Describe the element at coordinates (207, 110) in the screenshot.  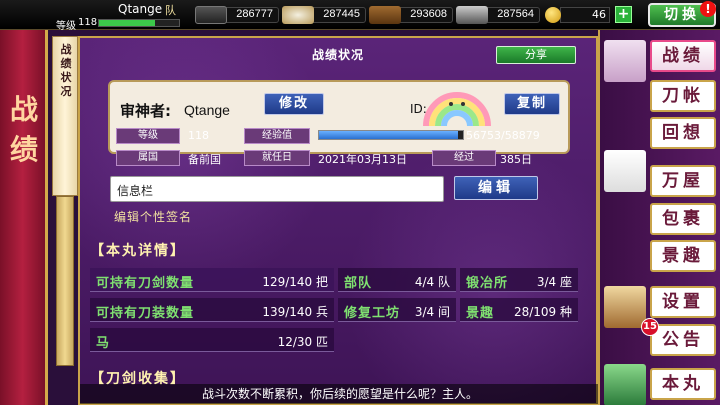
I see `owner-name: Qtange` at that location.